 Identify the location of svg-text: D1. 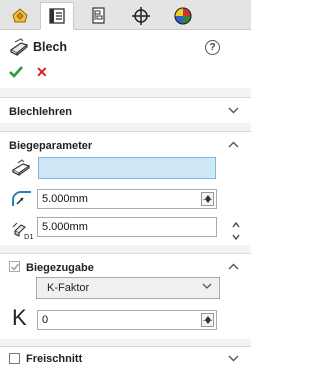
(28, 236).